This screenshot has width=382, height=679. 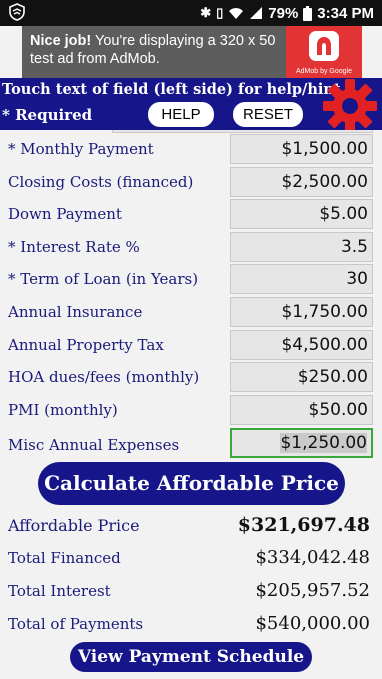 I want to click on admob-badge: AdMob by Google, so click(x=324, y=52).